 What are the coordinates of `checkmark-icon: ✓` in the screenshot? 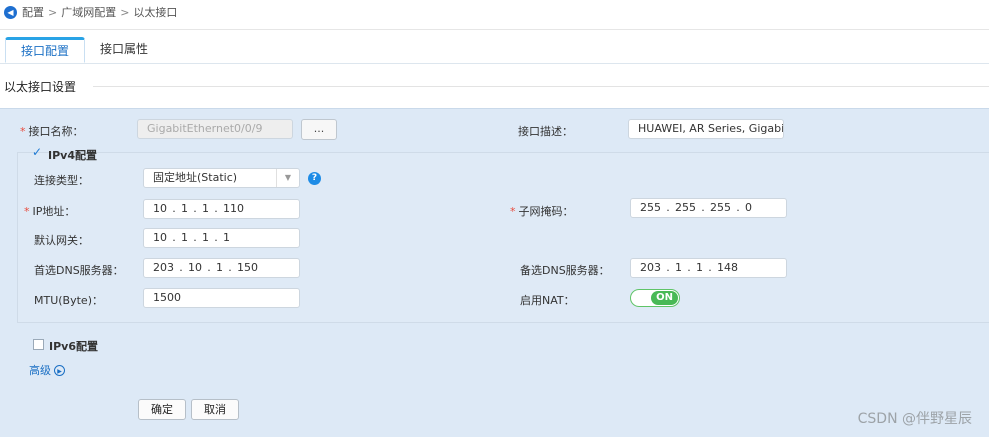 It's located at (37, 152).